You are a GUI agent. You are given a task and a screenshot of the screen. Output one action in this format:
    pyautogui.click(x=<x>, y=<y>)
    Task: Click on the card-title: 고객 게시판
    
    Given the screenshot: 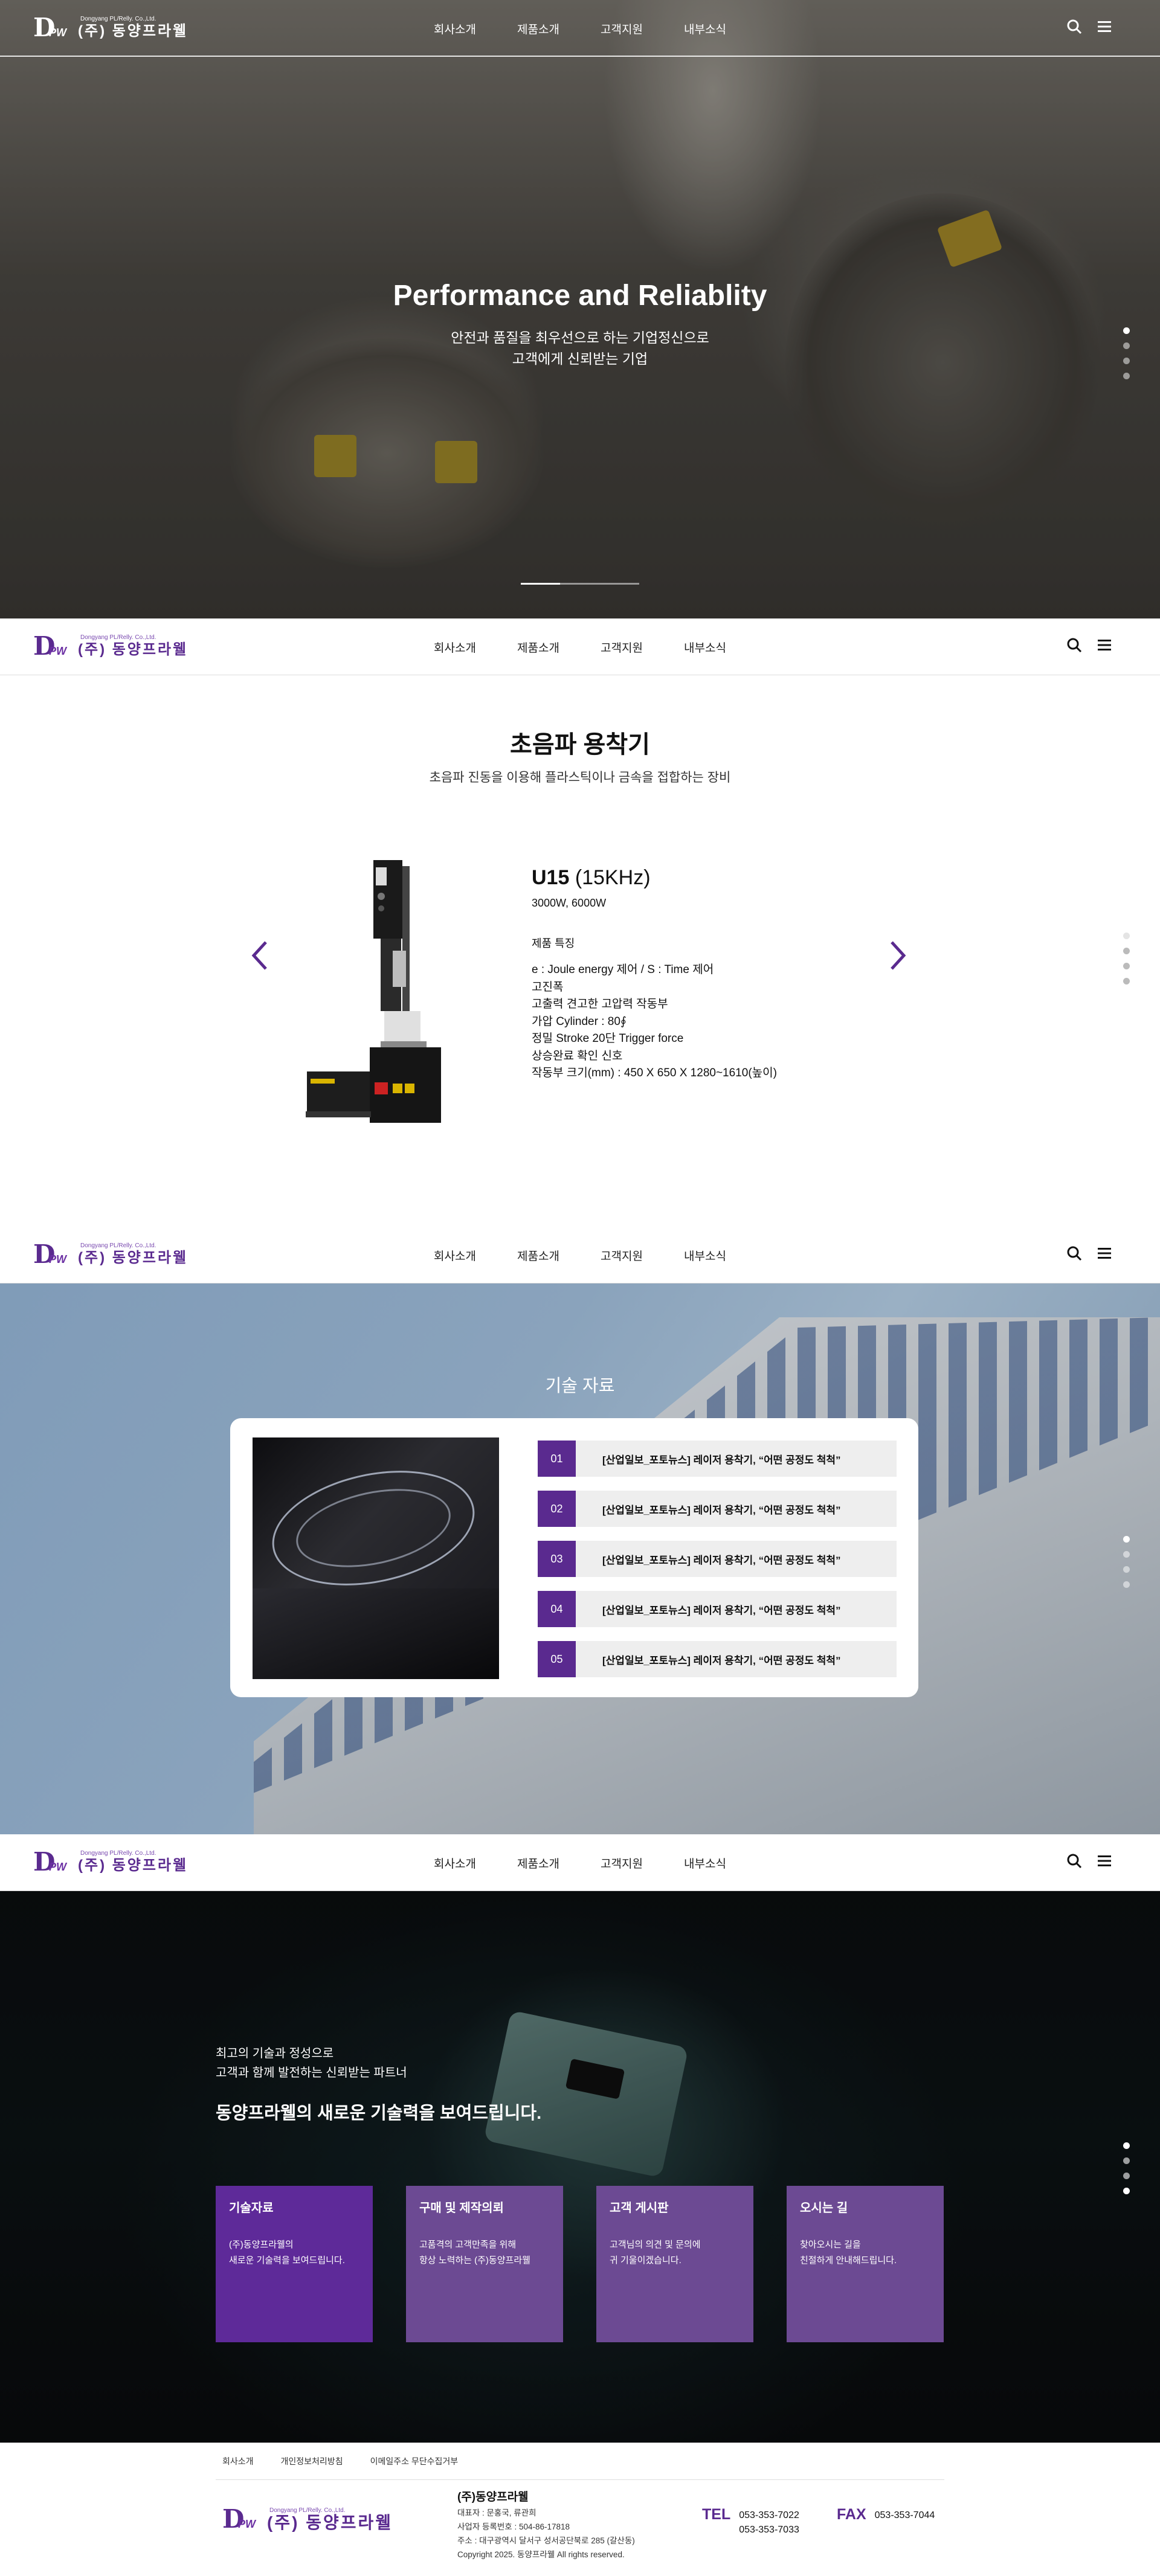 What is the action you would take?
    pyautogui.click(x=639, y=2208)
    